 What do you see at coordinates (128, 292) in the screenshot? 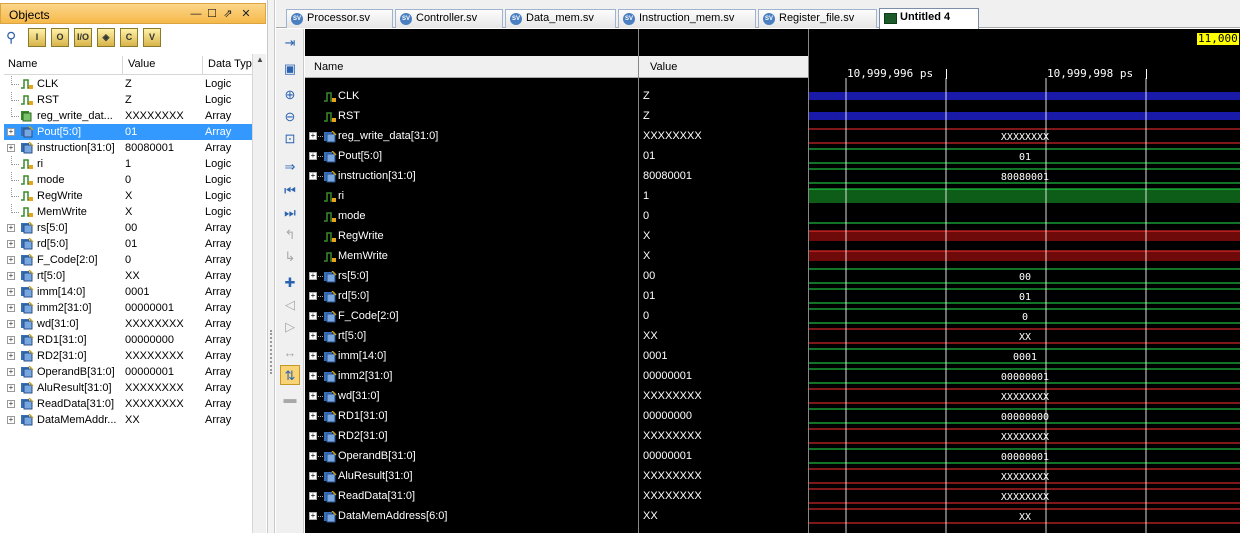
I see `object-row-imm-14-0: + imm[14:0] 0001 Array` at bounding box center [128, 292].